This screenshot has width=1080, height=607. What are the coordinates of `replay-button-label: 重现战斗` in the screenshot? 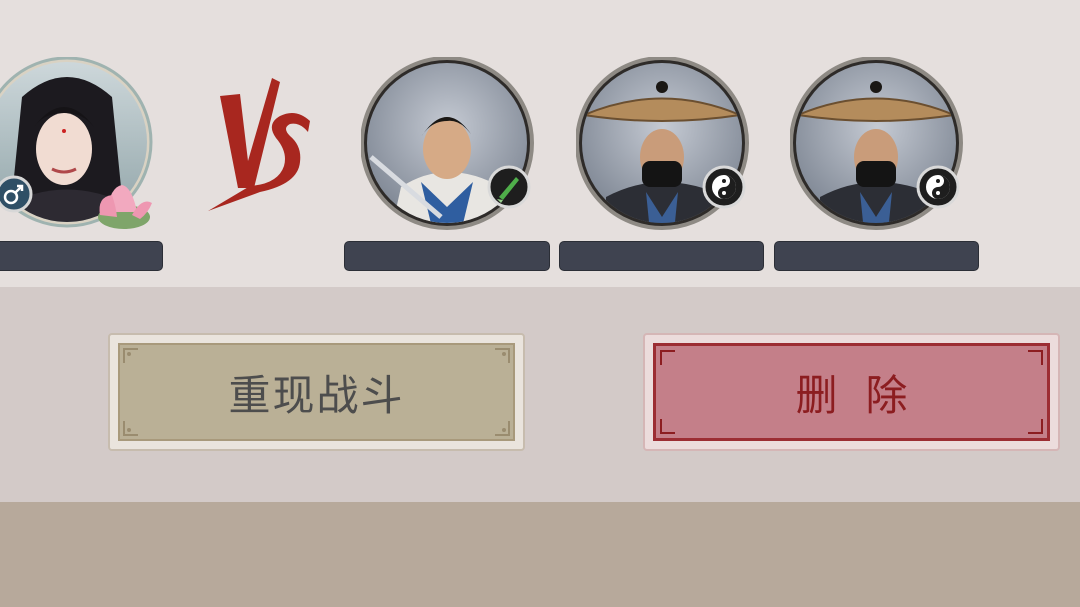 It's located at (316, 395).